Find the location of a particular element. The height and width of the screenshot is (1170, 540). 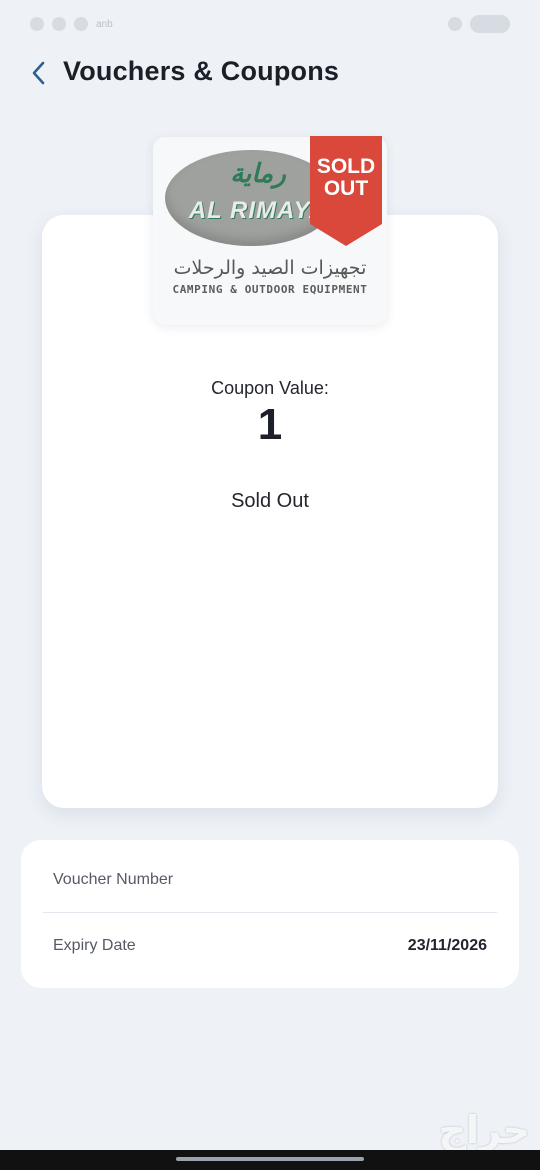

expiry-date-label: Expiry Date is located at coordinates (94, 945).